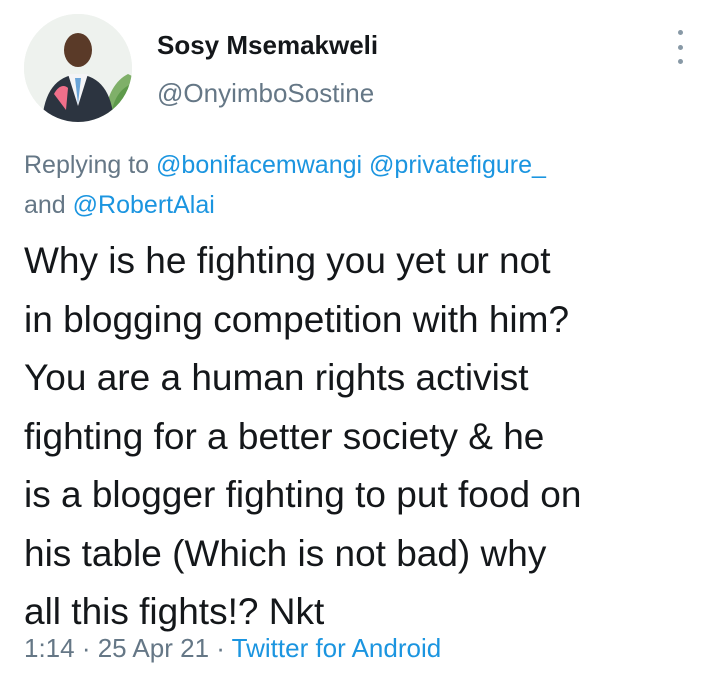 This screenshot has height=681, width=719. Describe the element at coordinates (267, 45) in the screenshot. I see `author-name: Sosy Msemakweli` at that location.